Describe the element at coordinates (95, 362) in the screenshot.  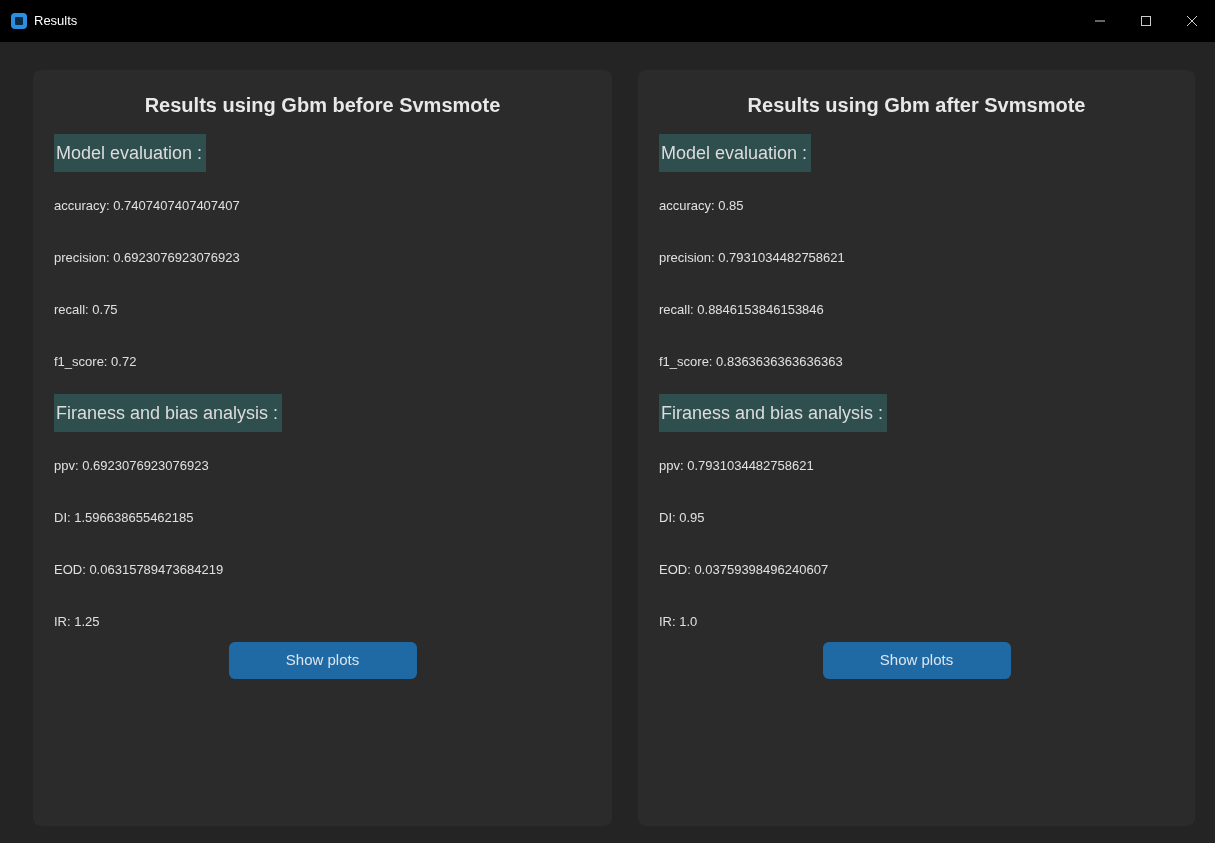
I see `metric-text: f1_score: 0.72` at that location.